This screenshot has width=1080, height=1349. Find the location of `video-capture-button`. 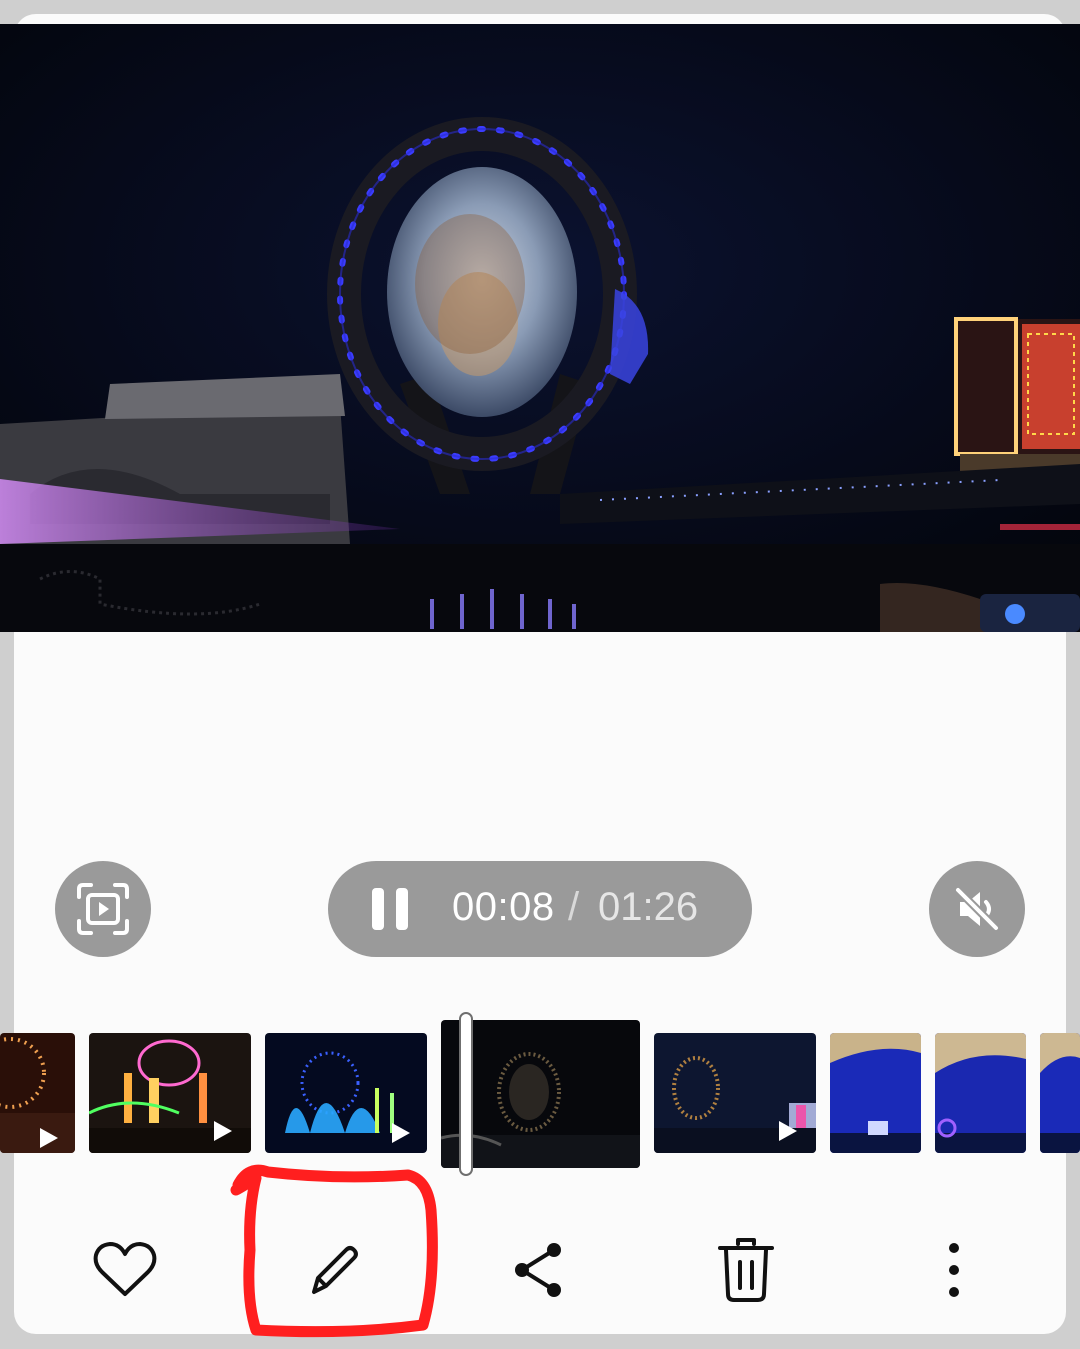

video-capture-button is located at coordinates (103, 909).